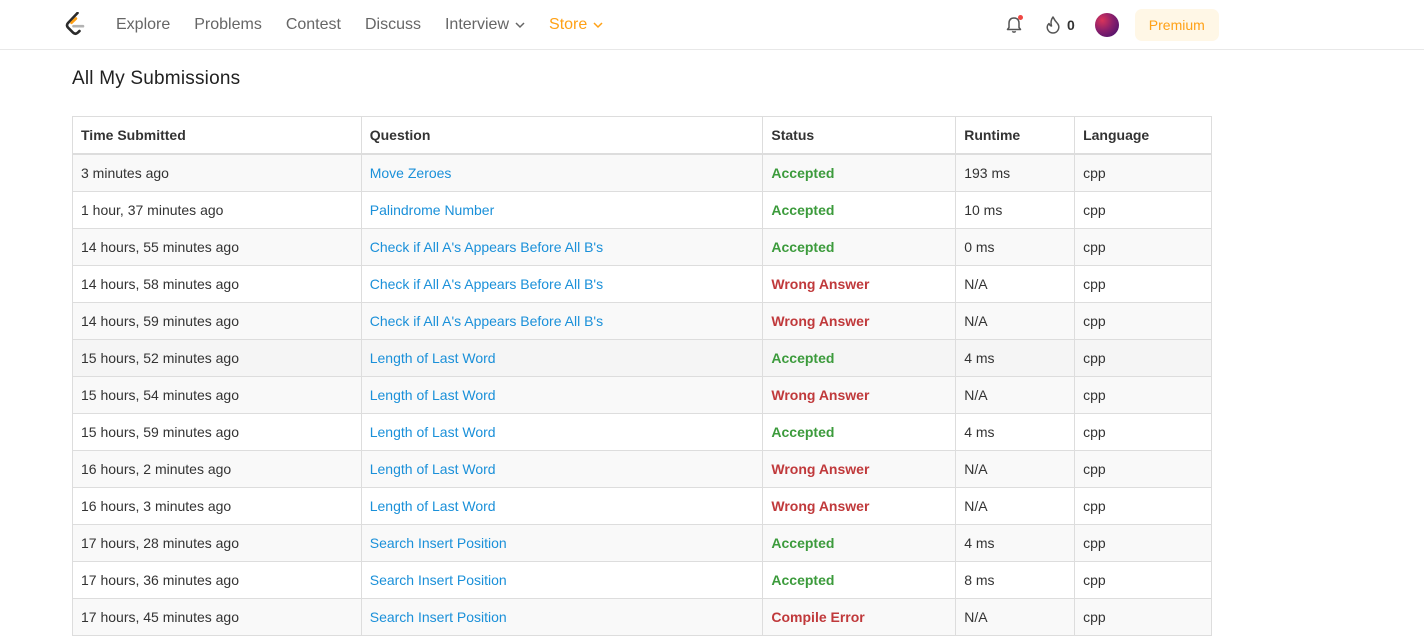  Describe the element at coordinates (1015, 172) in the screenshot. I see `cell-runtime: 193 ms` at that location.